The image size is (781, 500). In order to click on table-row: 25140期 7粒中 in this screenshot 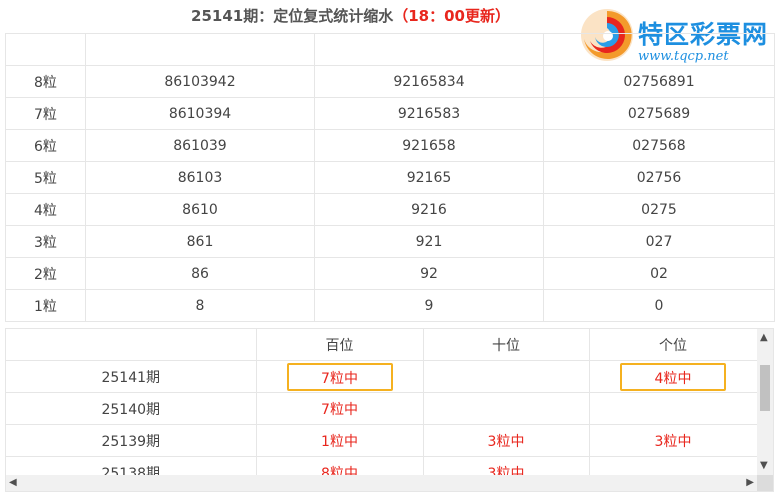, I will do `click(382, 408)`.